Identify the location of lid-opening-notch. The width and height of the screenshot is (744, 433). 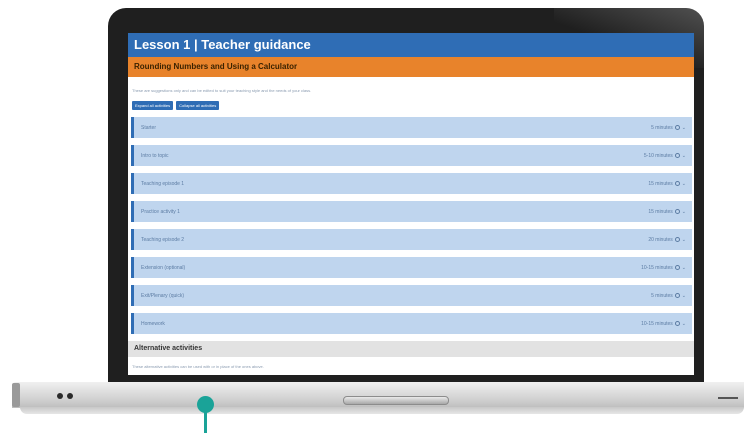
(396, 400).